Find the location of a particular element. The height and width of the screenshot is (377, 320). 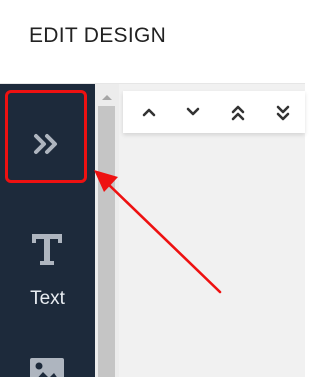

move-up-button is located at coordinates (149, 112).